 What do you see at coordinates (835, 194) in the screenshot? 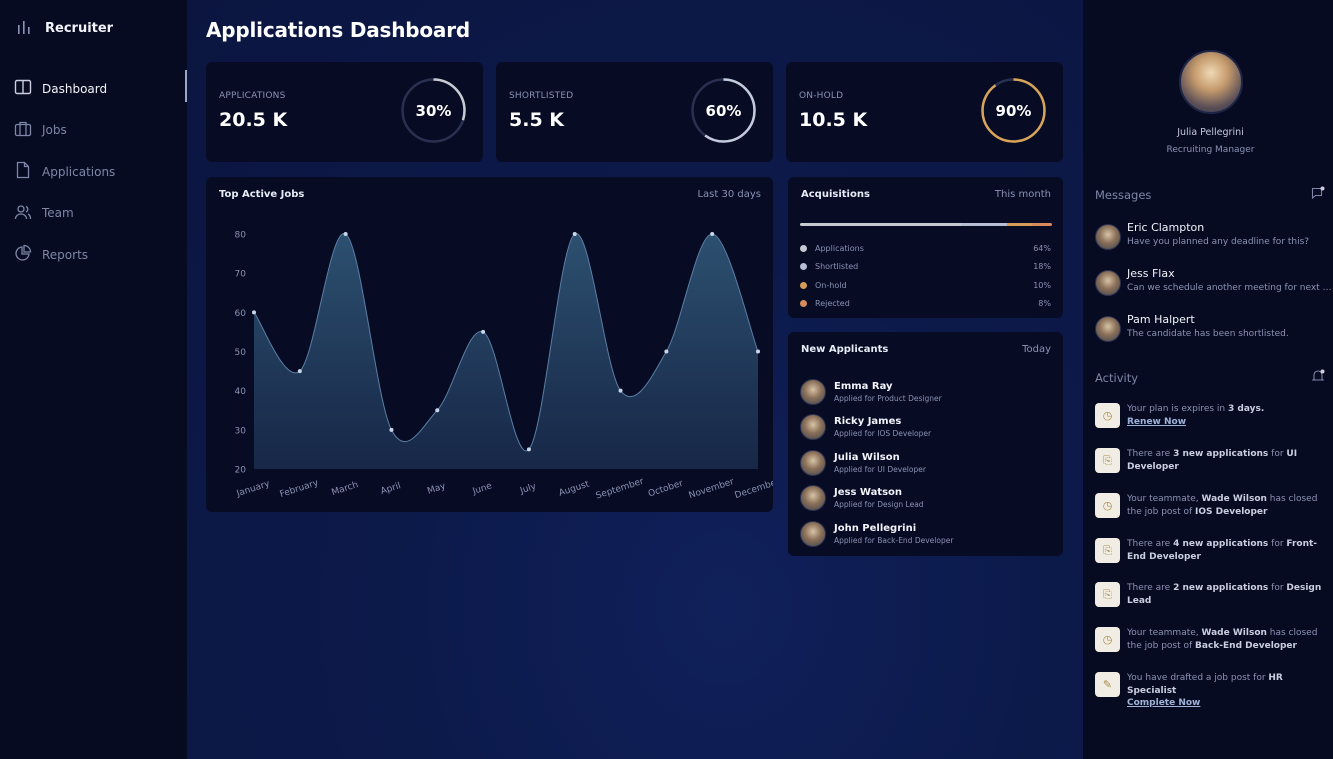
I see `card-title: Acquisitions` at bounding box center [835, 194].